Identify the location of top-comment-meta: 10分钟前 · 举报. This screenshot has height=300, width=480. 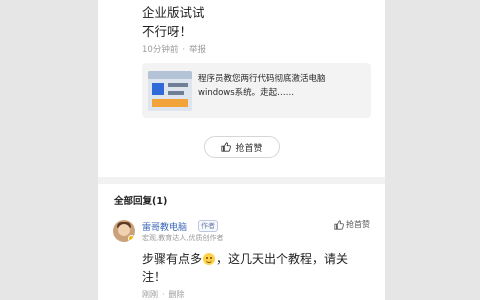
(174, 49).